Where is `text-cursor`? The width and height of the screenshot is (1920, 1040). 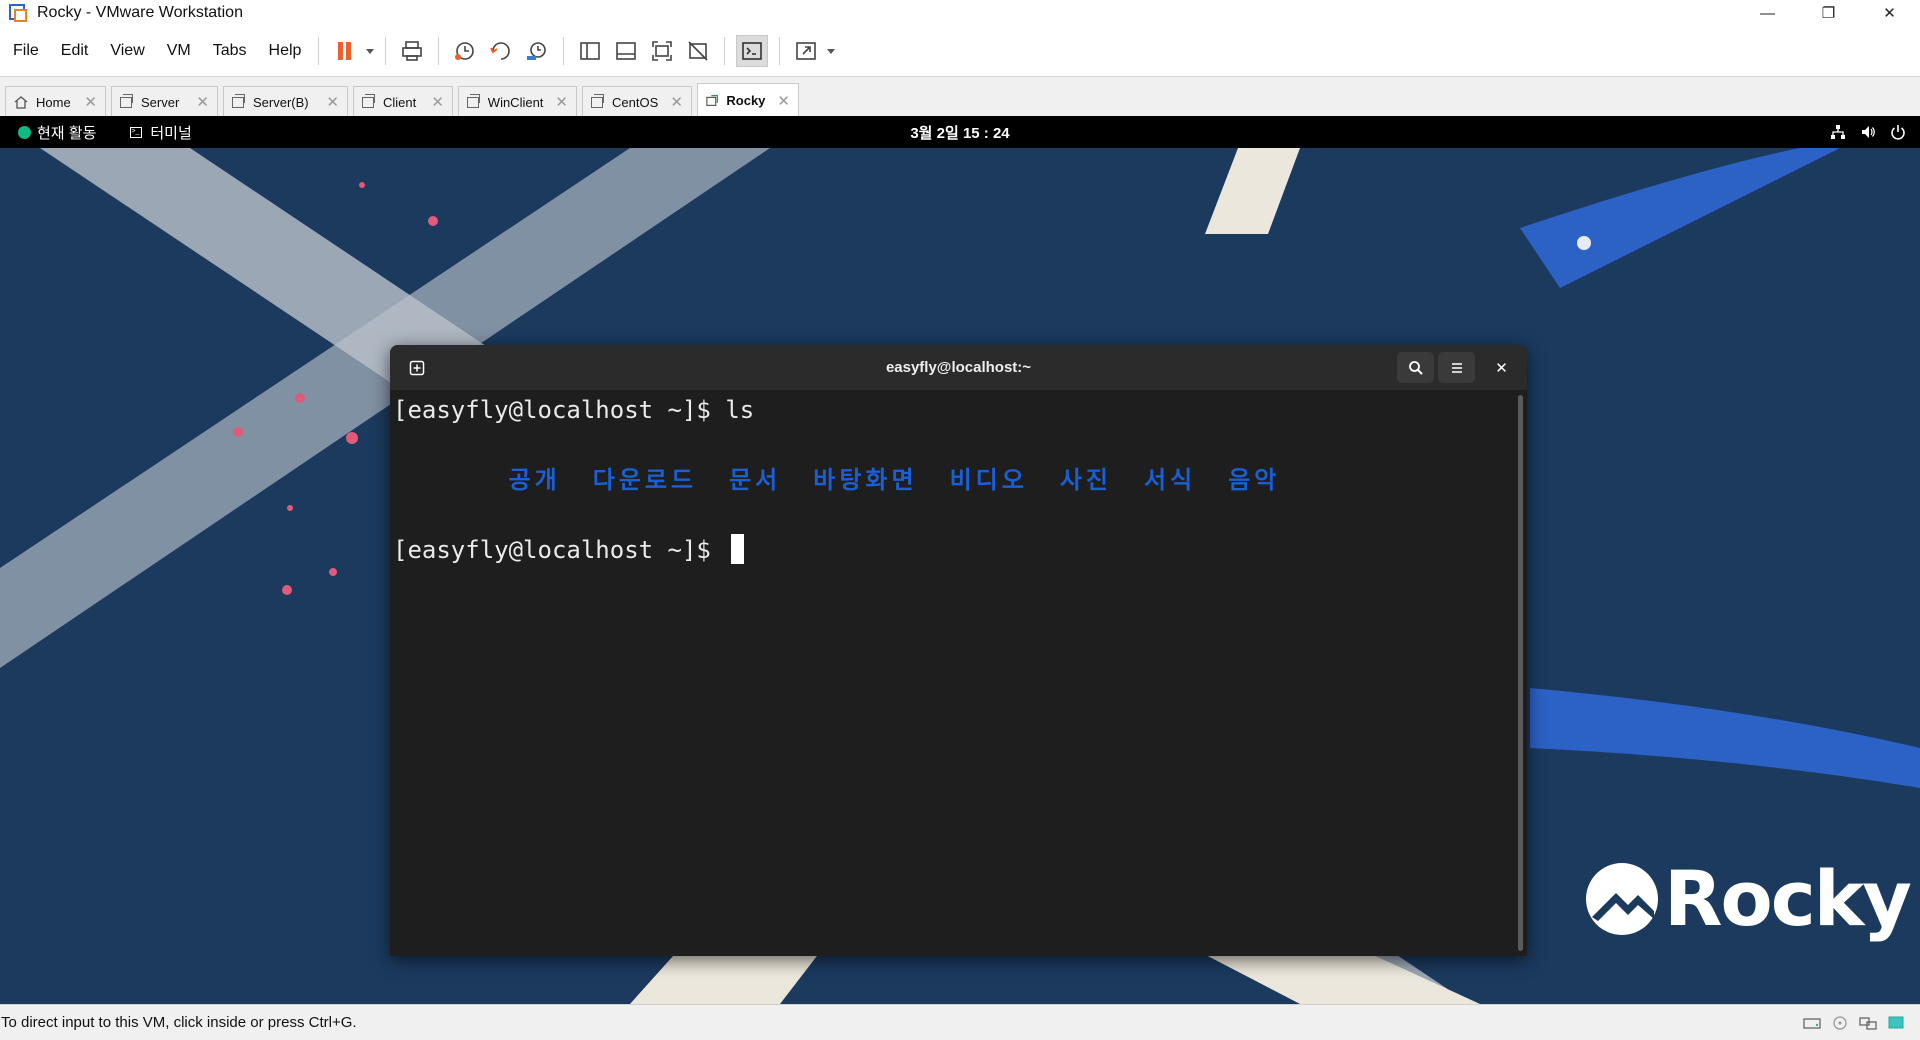
text-cursor is located at coordinates (738, 549).